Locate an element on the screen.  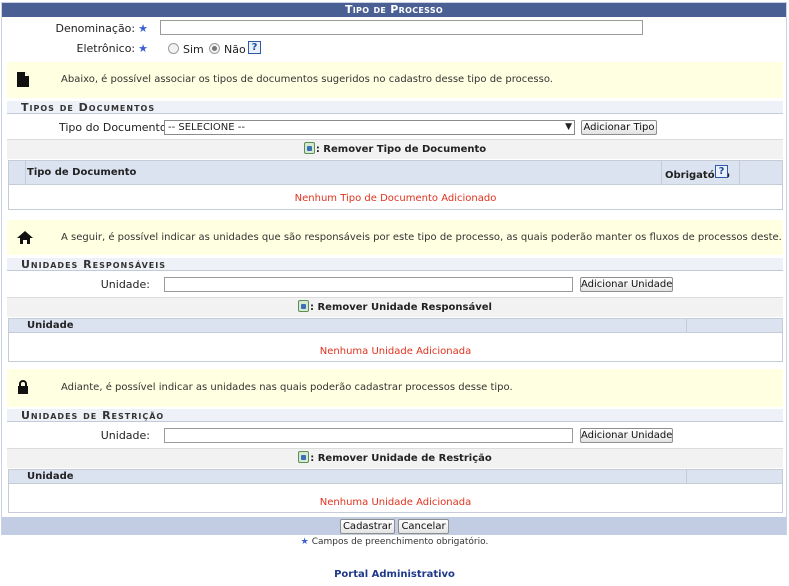
tipo-documento-select: -- SELECIONE -- ▼ is located at coordinates (369, 127).